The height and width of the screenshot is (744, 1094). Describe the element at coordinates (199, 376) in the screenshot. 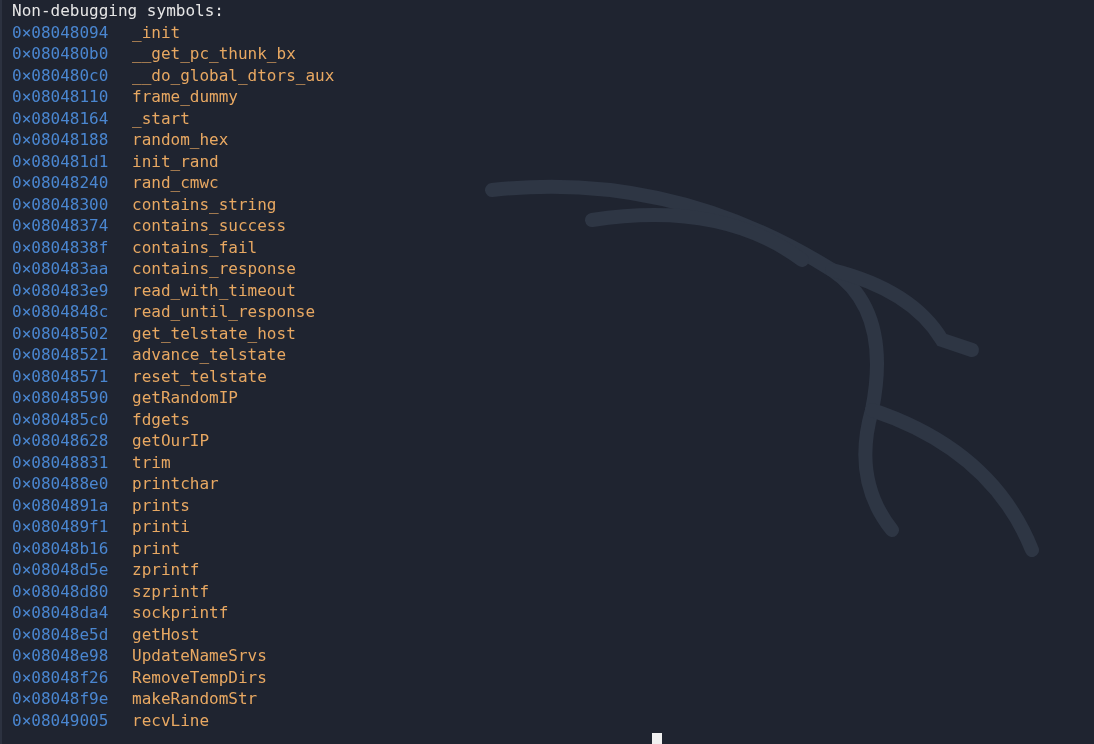

I see `symbol-name: reset_telstate` at that location.